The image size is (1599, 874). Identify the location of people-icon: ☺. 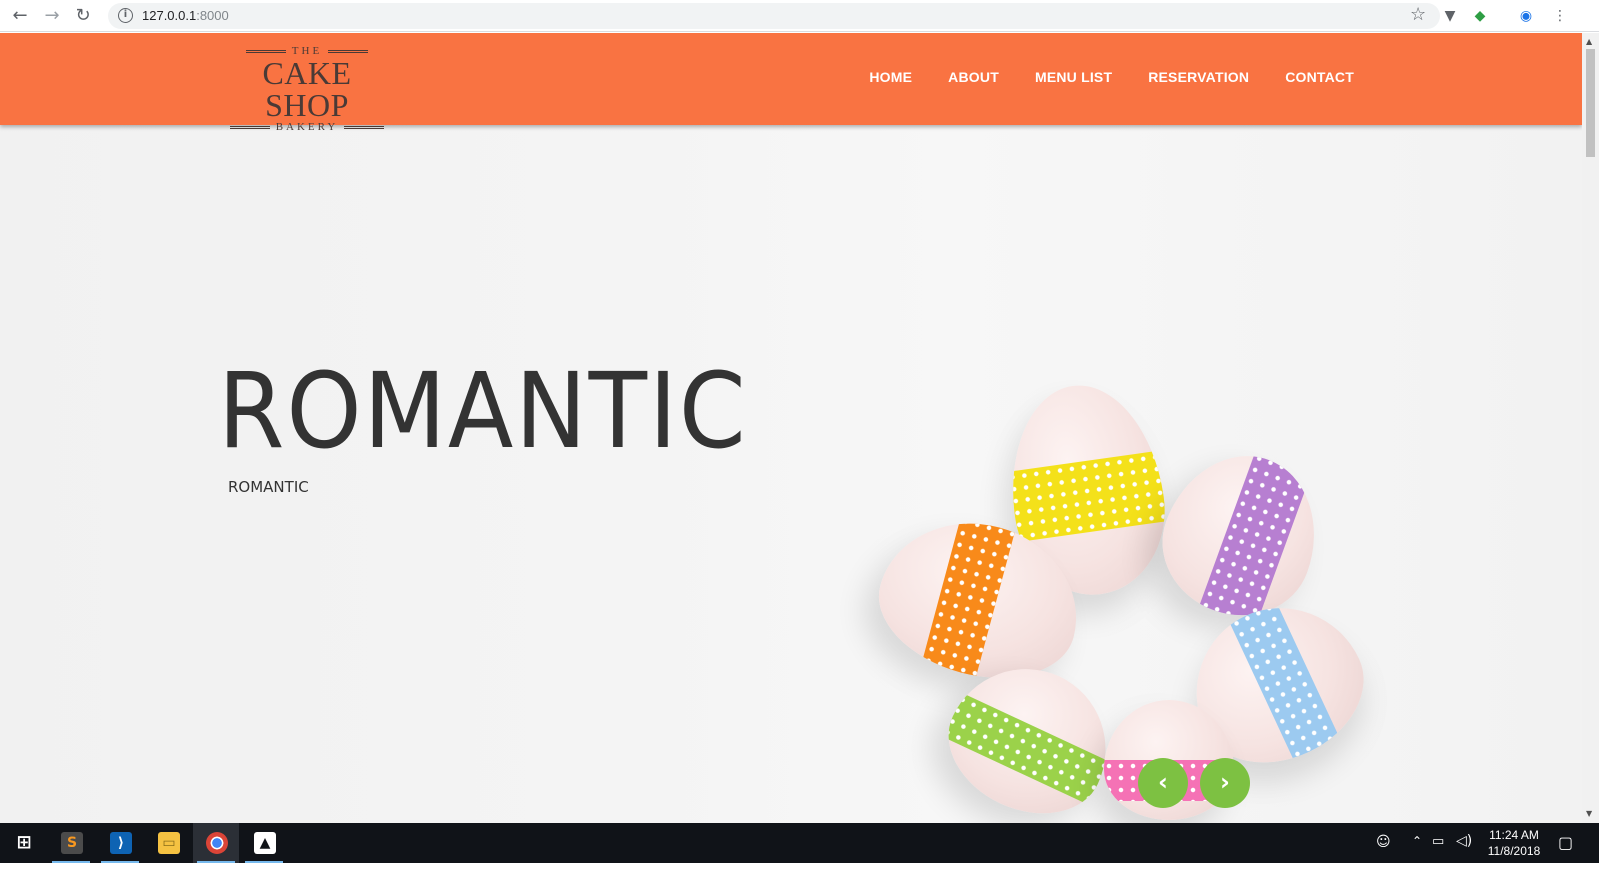
(1383, 854).